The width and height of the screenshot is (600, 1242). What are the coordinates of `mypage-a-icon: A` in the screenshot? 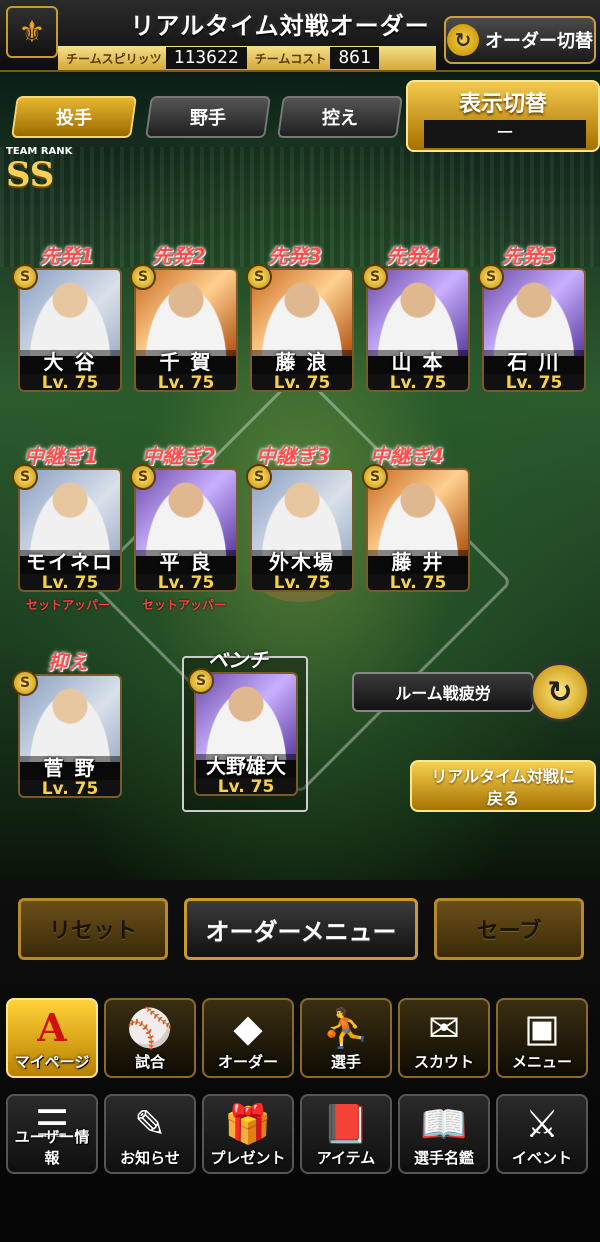 It's located at (52, 1027).